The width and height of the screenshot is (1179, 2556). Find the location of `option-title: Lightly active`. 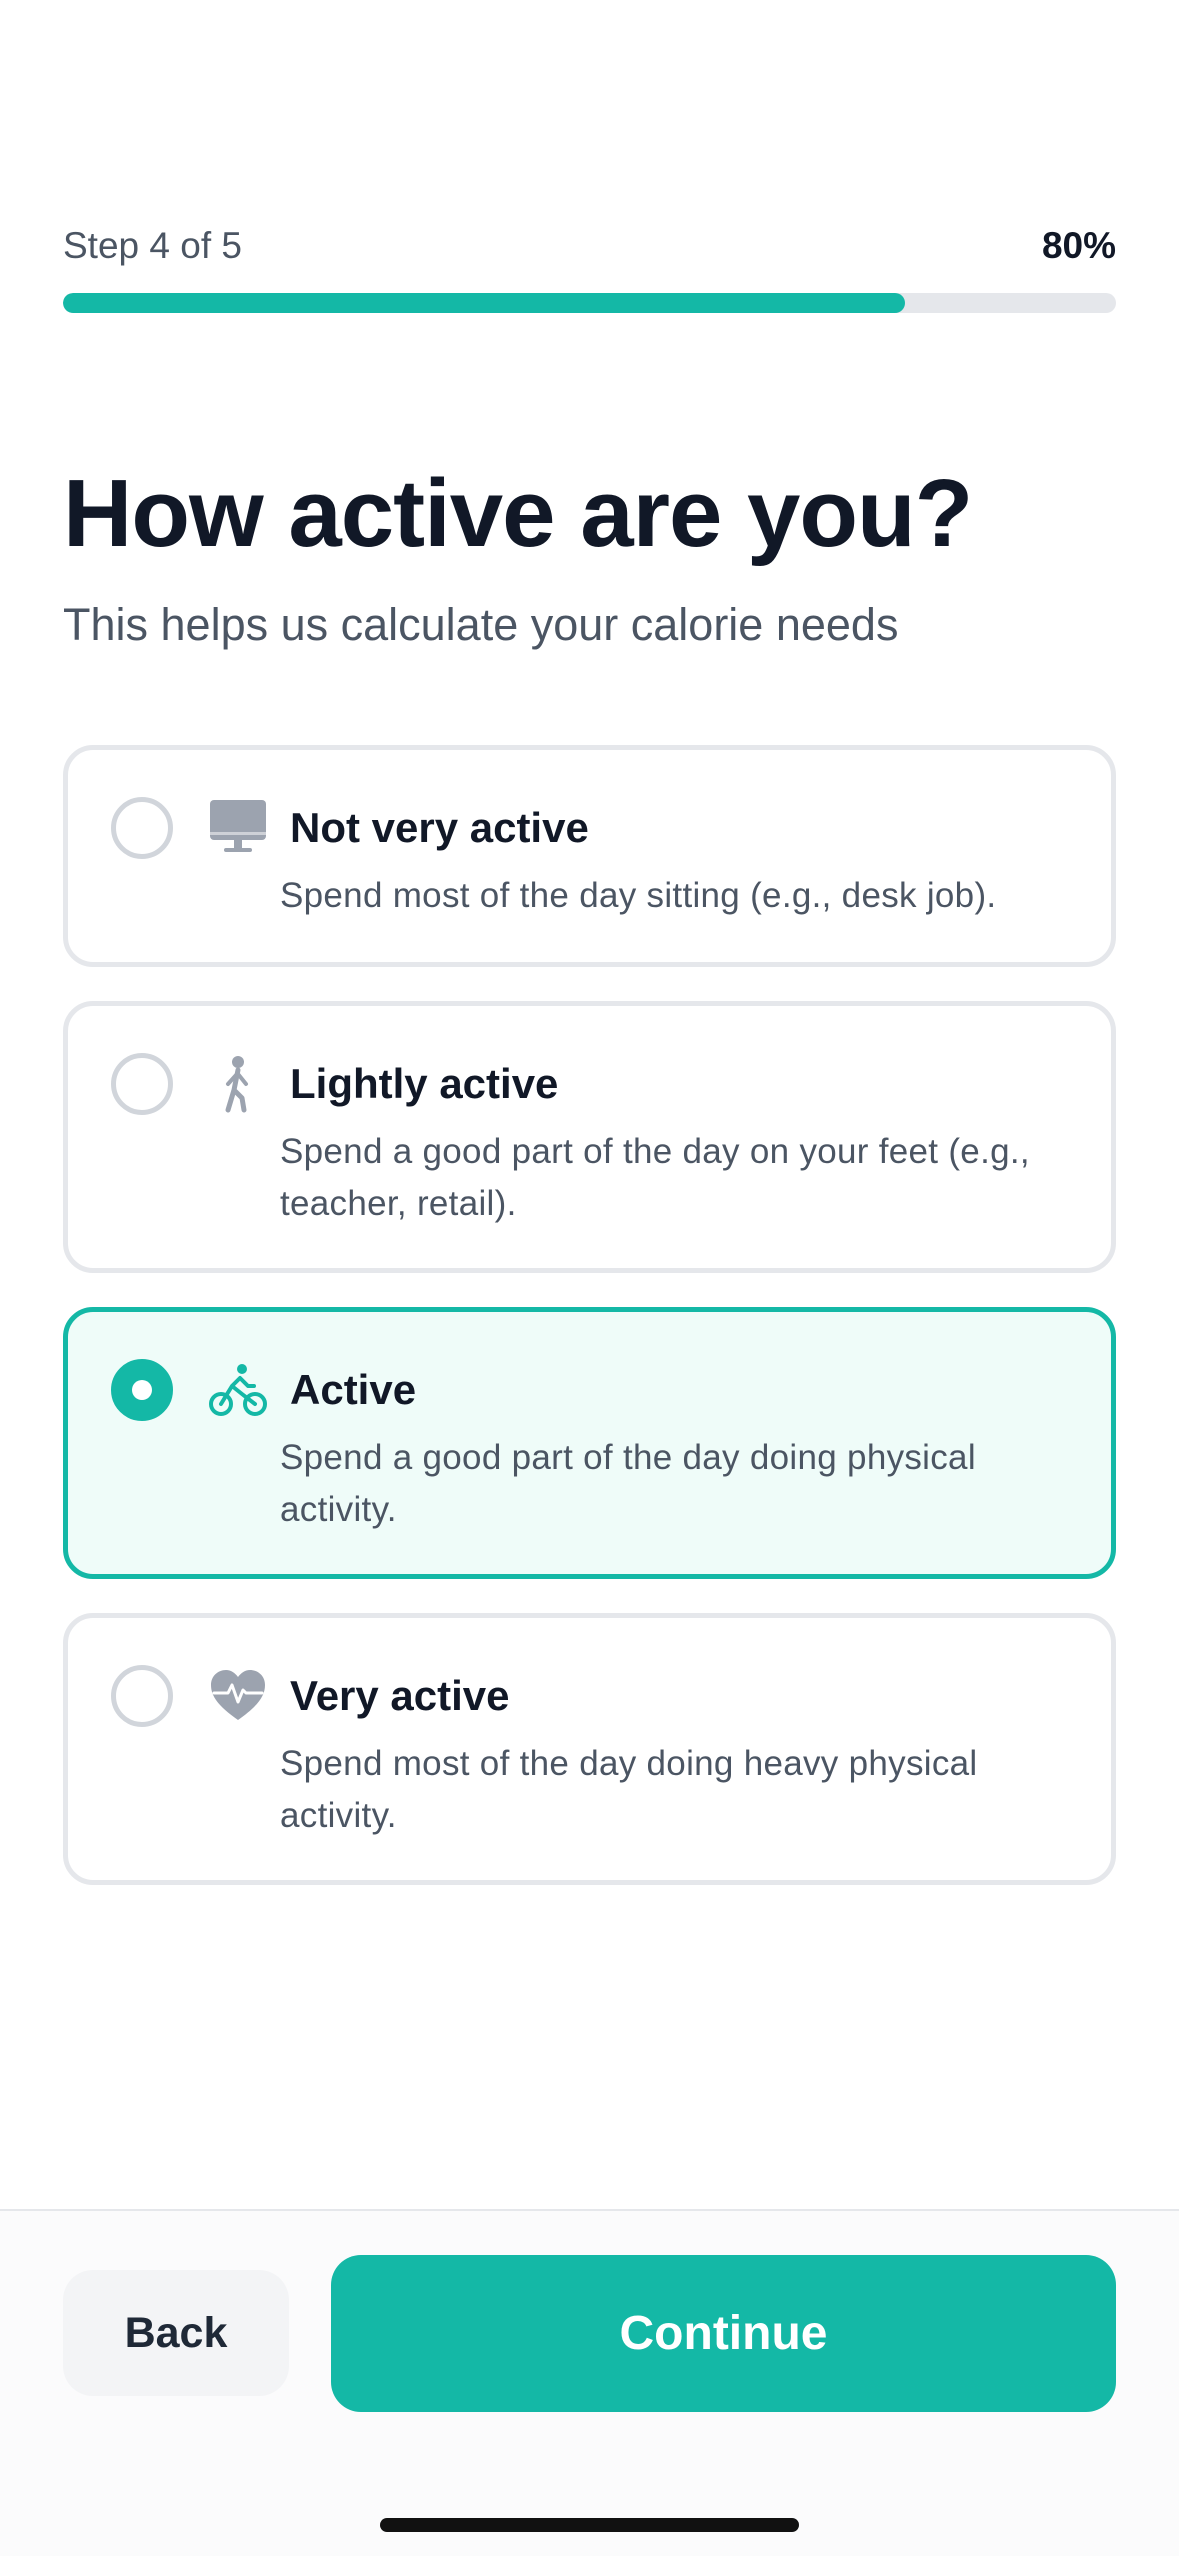

option-title: Lightly active is located at coordinates (424, 1083).